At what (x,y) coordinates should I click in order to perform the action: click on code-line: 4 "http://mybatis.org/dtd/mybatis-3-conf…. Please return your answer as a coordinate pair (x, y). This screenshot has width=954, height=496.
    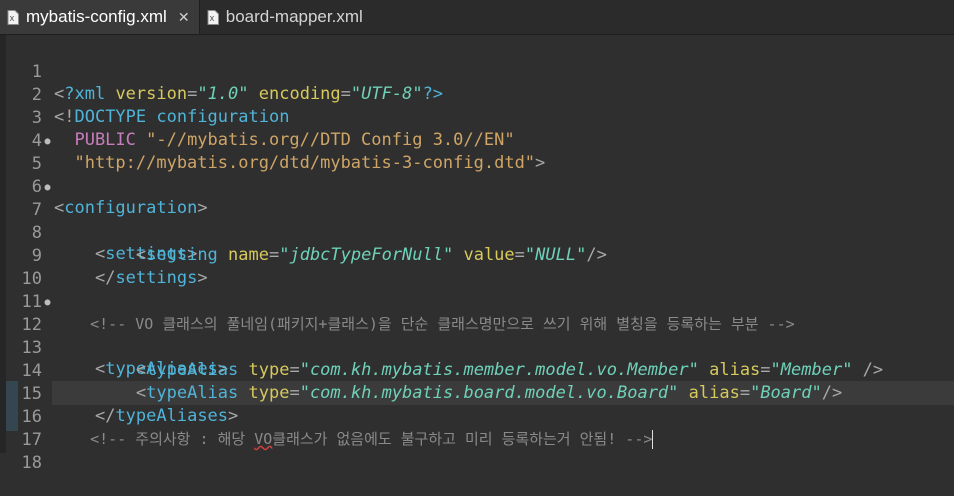
    Looking at the image, I should click on (477, 140).